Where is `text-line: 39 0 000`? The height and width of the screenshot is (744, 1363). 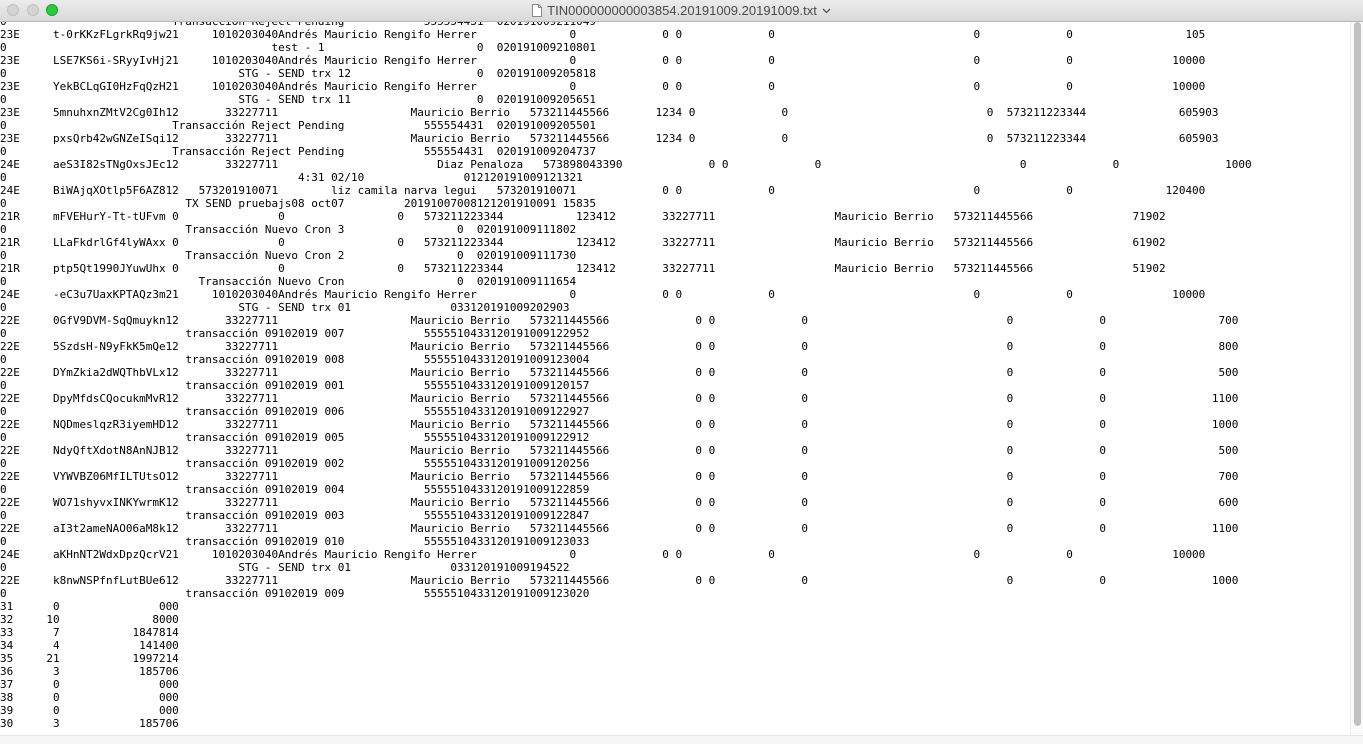
text-line: 39 0 000 is located at coordinates (89, 710).